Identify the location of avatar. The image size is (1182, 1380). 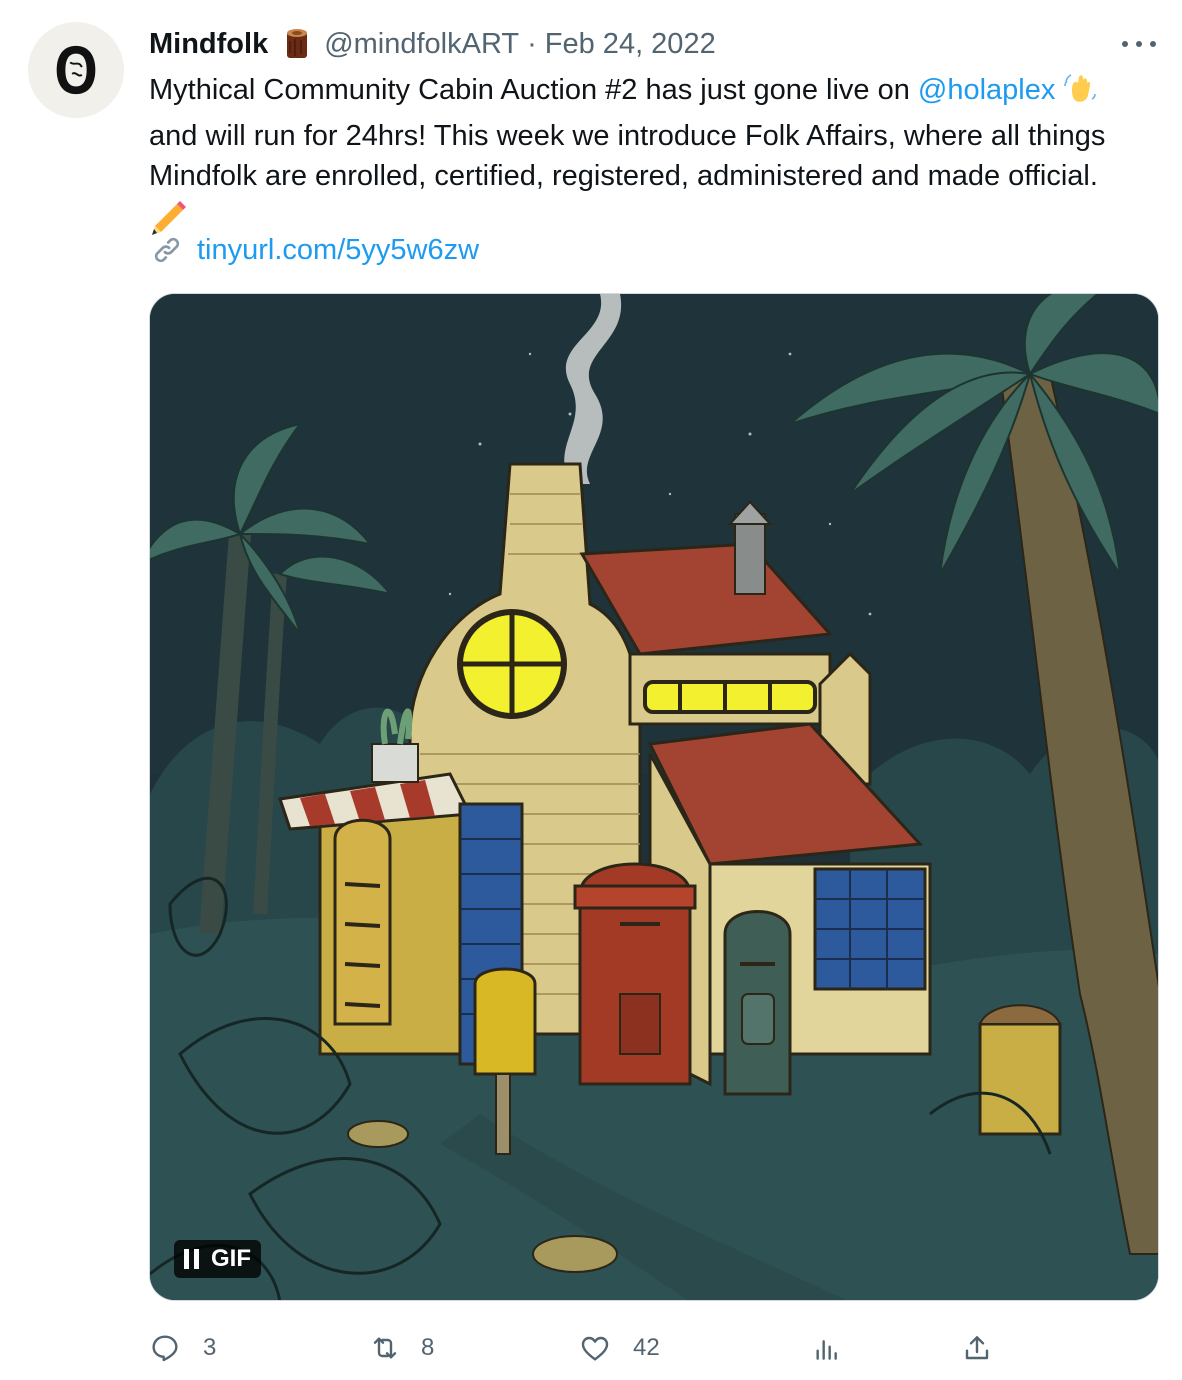
(76, 70).